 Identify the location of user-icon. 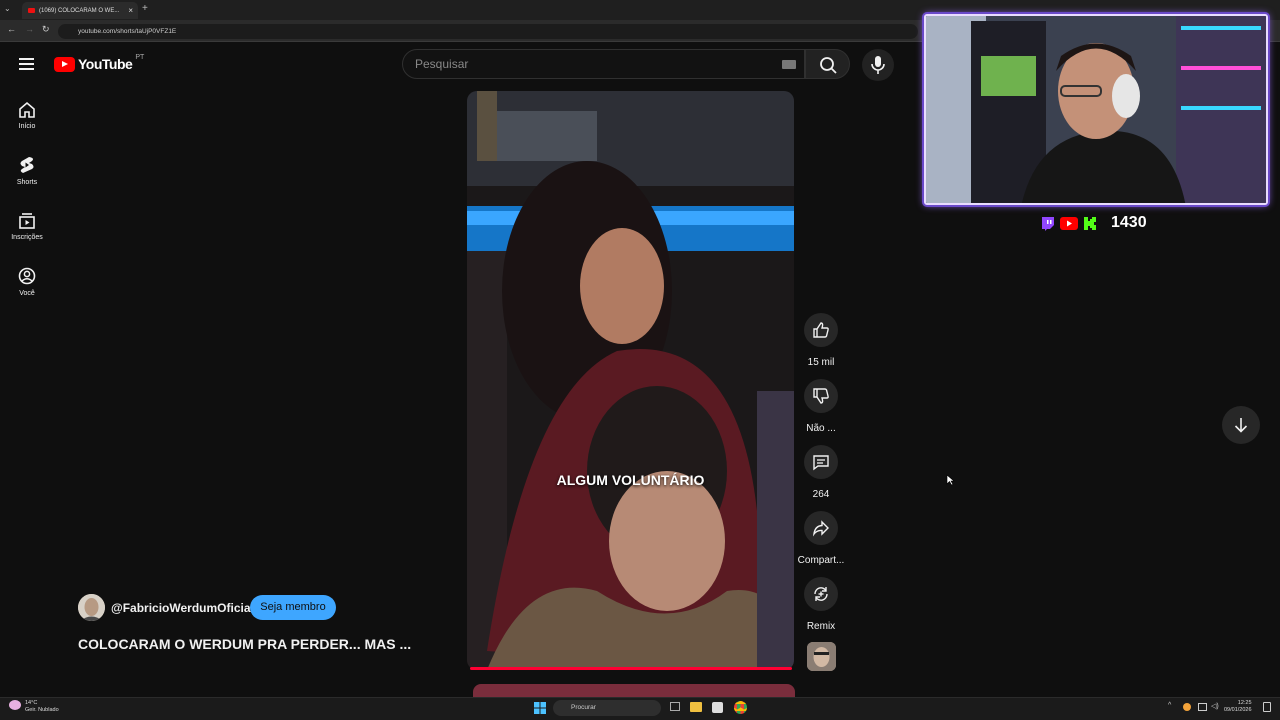
(27, 276).